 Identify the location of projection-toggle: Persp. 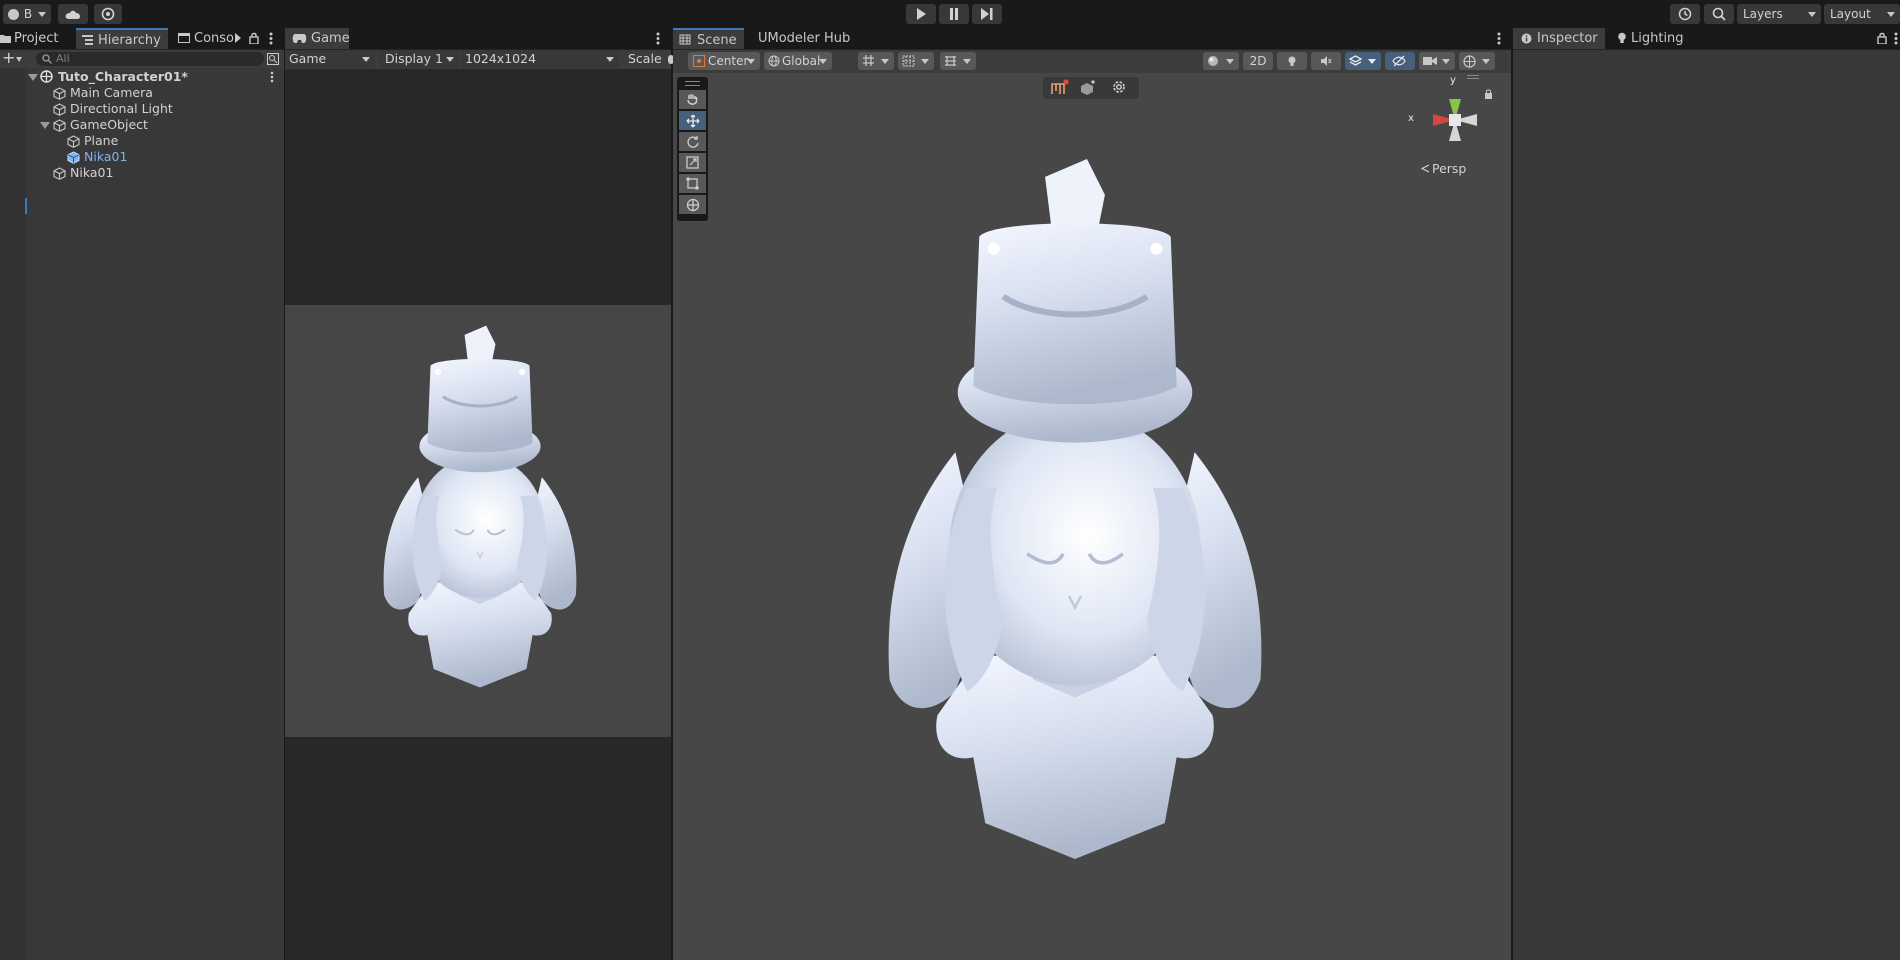
(1450, 169).